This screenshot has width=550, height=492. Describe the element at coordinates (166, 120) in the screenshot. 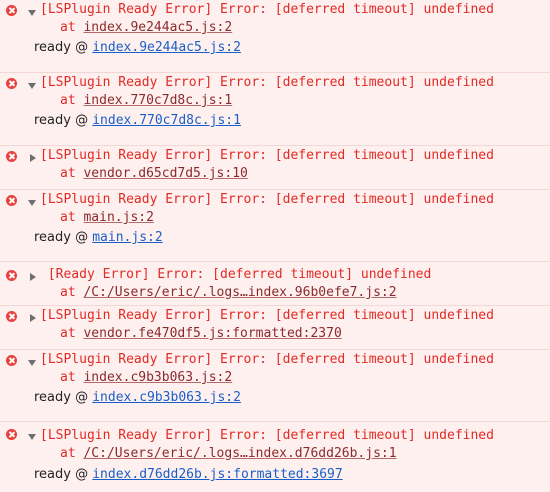

I see `ready-source-link: index.770c7d8c.js:1` at that location.